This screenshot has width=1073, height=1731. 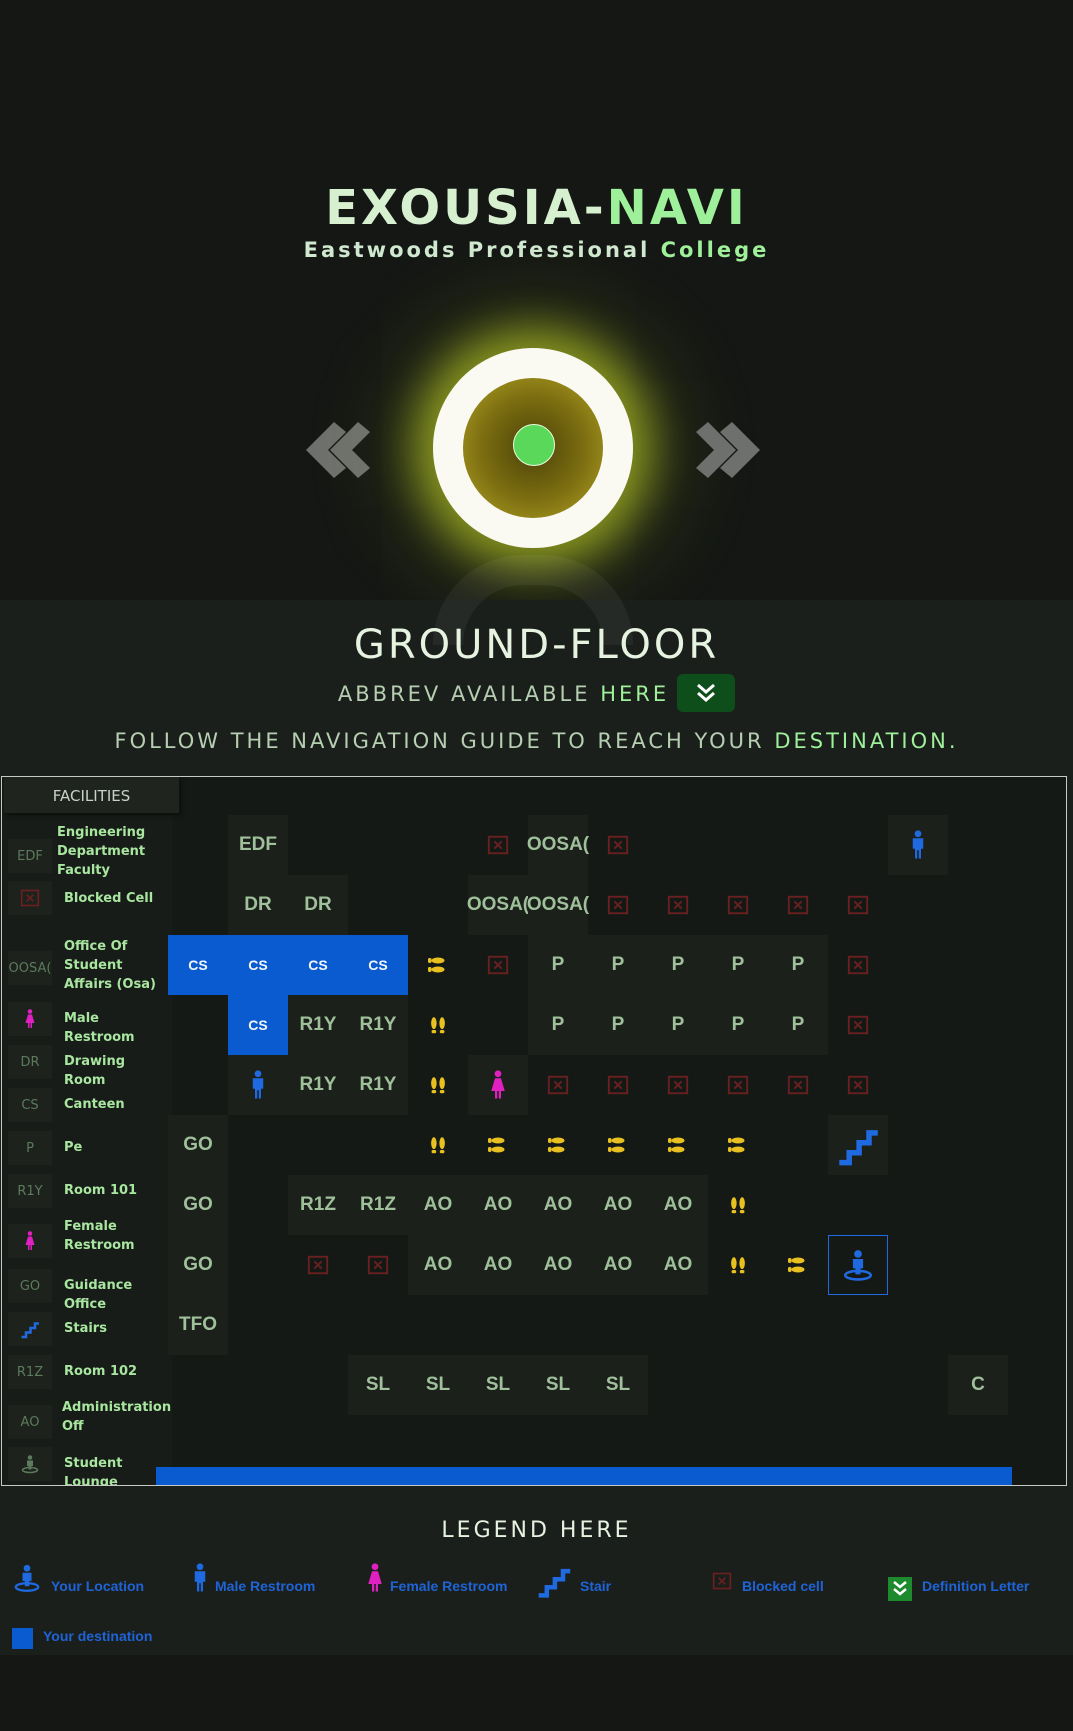 I want to click on double-chevron-left-icon, so click(x=338, y=450).